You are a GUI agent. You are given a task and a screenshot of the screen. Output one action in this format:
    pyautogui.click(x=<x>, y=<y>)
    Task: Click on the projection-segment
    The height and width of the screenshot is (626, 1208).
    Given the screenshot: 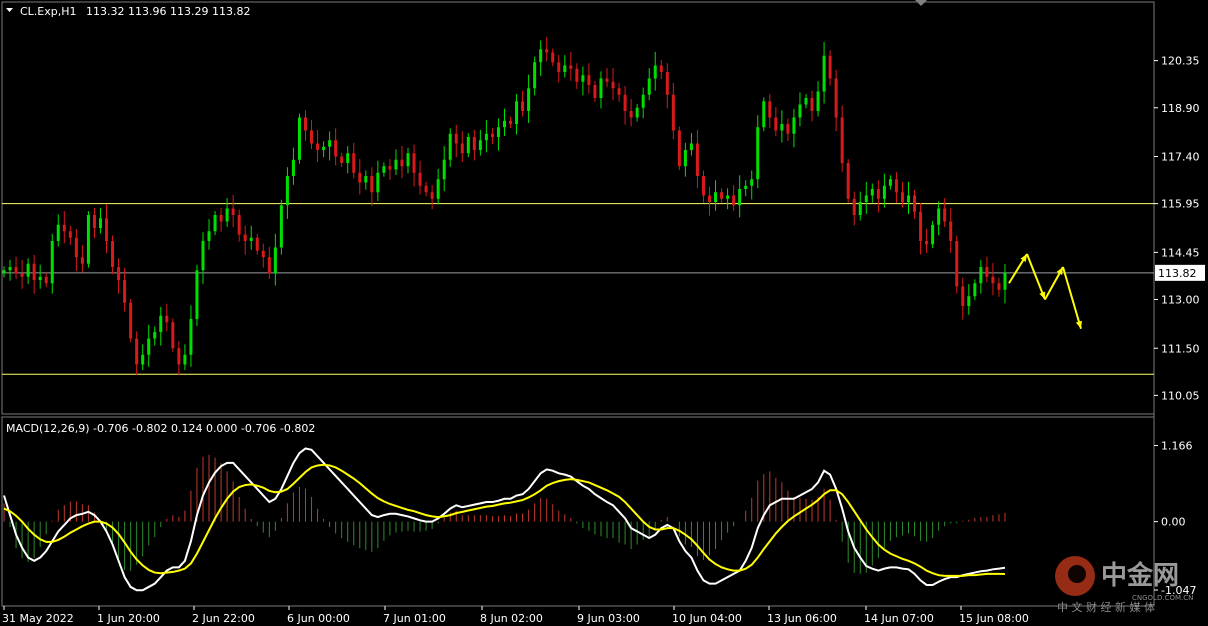 What is the action you would take?
    pyautogui.click(x=1072, y=298)
    